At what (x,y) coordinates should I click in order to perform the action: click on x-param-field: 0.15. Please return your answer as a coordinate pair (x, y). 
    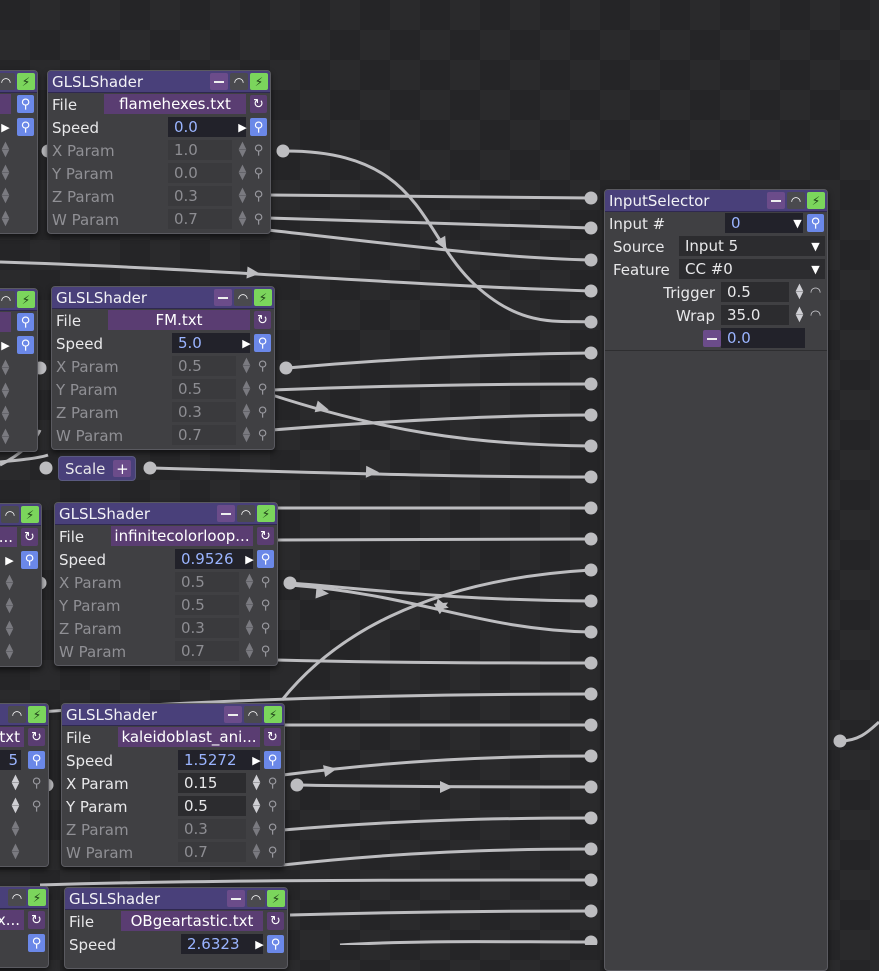
    Looking at the image, I should click on (212, 783).